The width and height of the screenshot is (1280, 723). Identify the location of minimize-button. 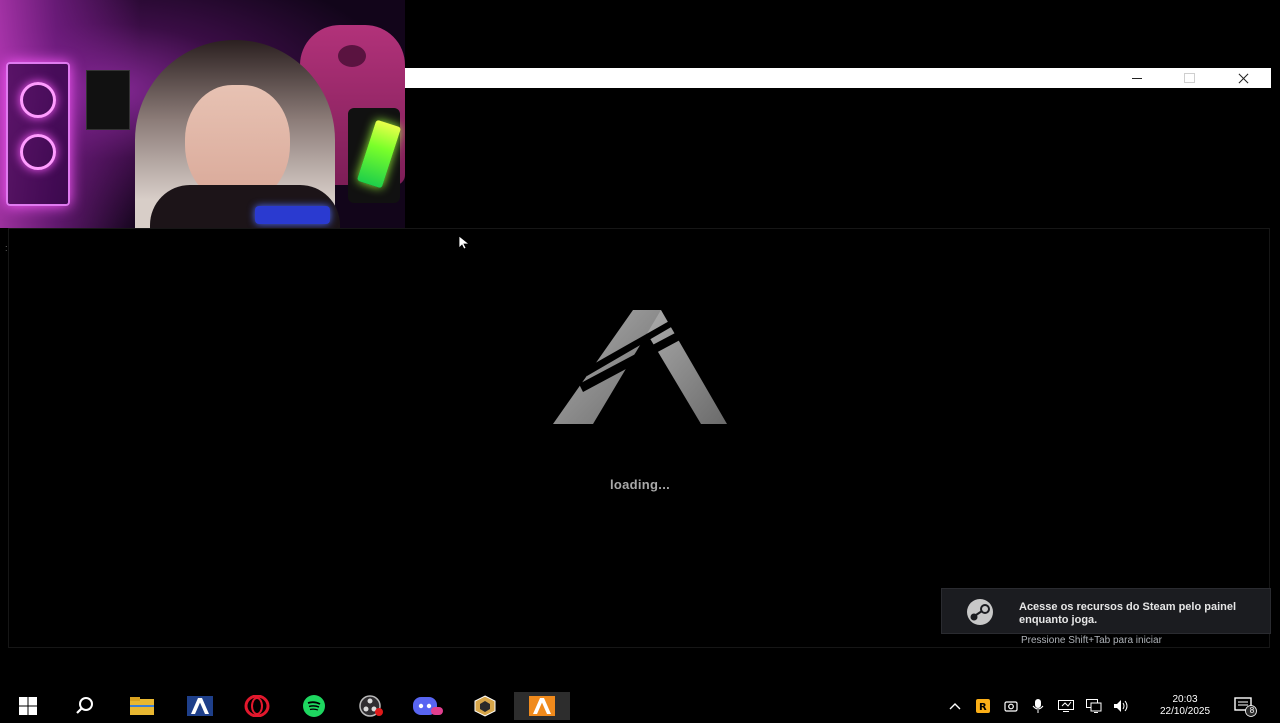
(1137, 78).